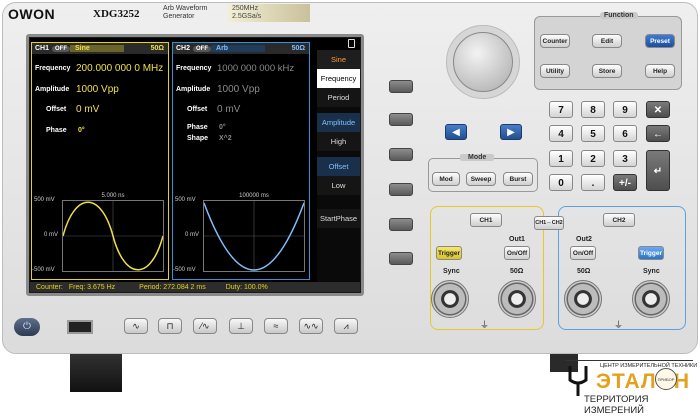 Image resolution: width=700 pixels, height=416 pixels. What do you see at coordinates (660, 41) in the screenshot?
I see `preset-button: Preset` at bounding box center [660, 41].